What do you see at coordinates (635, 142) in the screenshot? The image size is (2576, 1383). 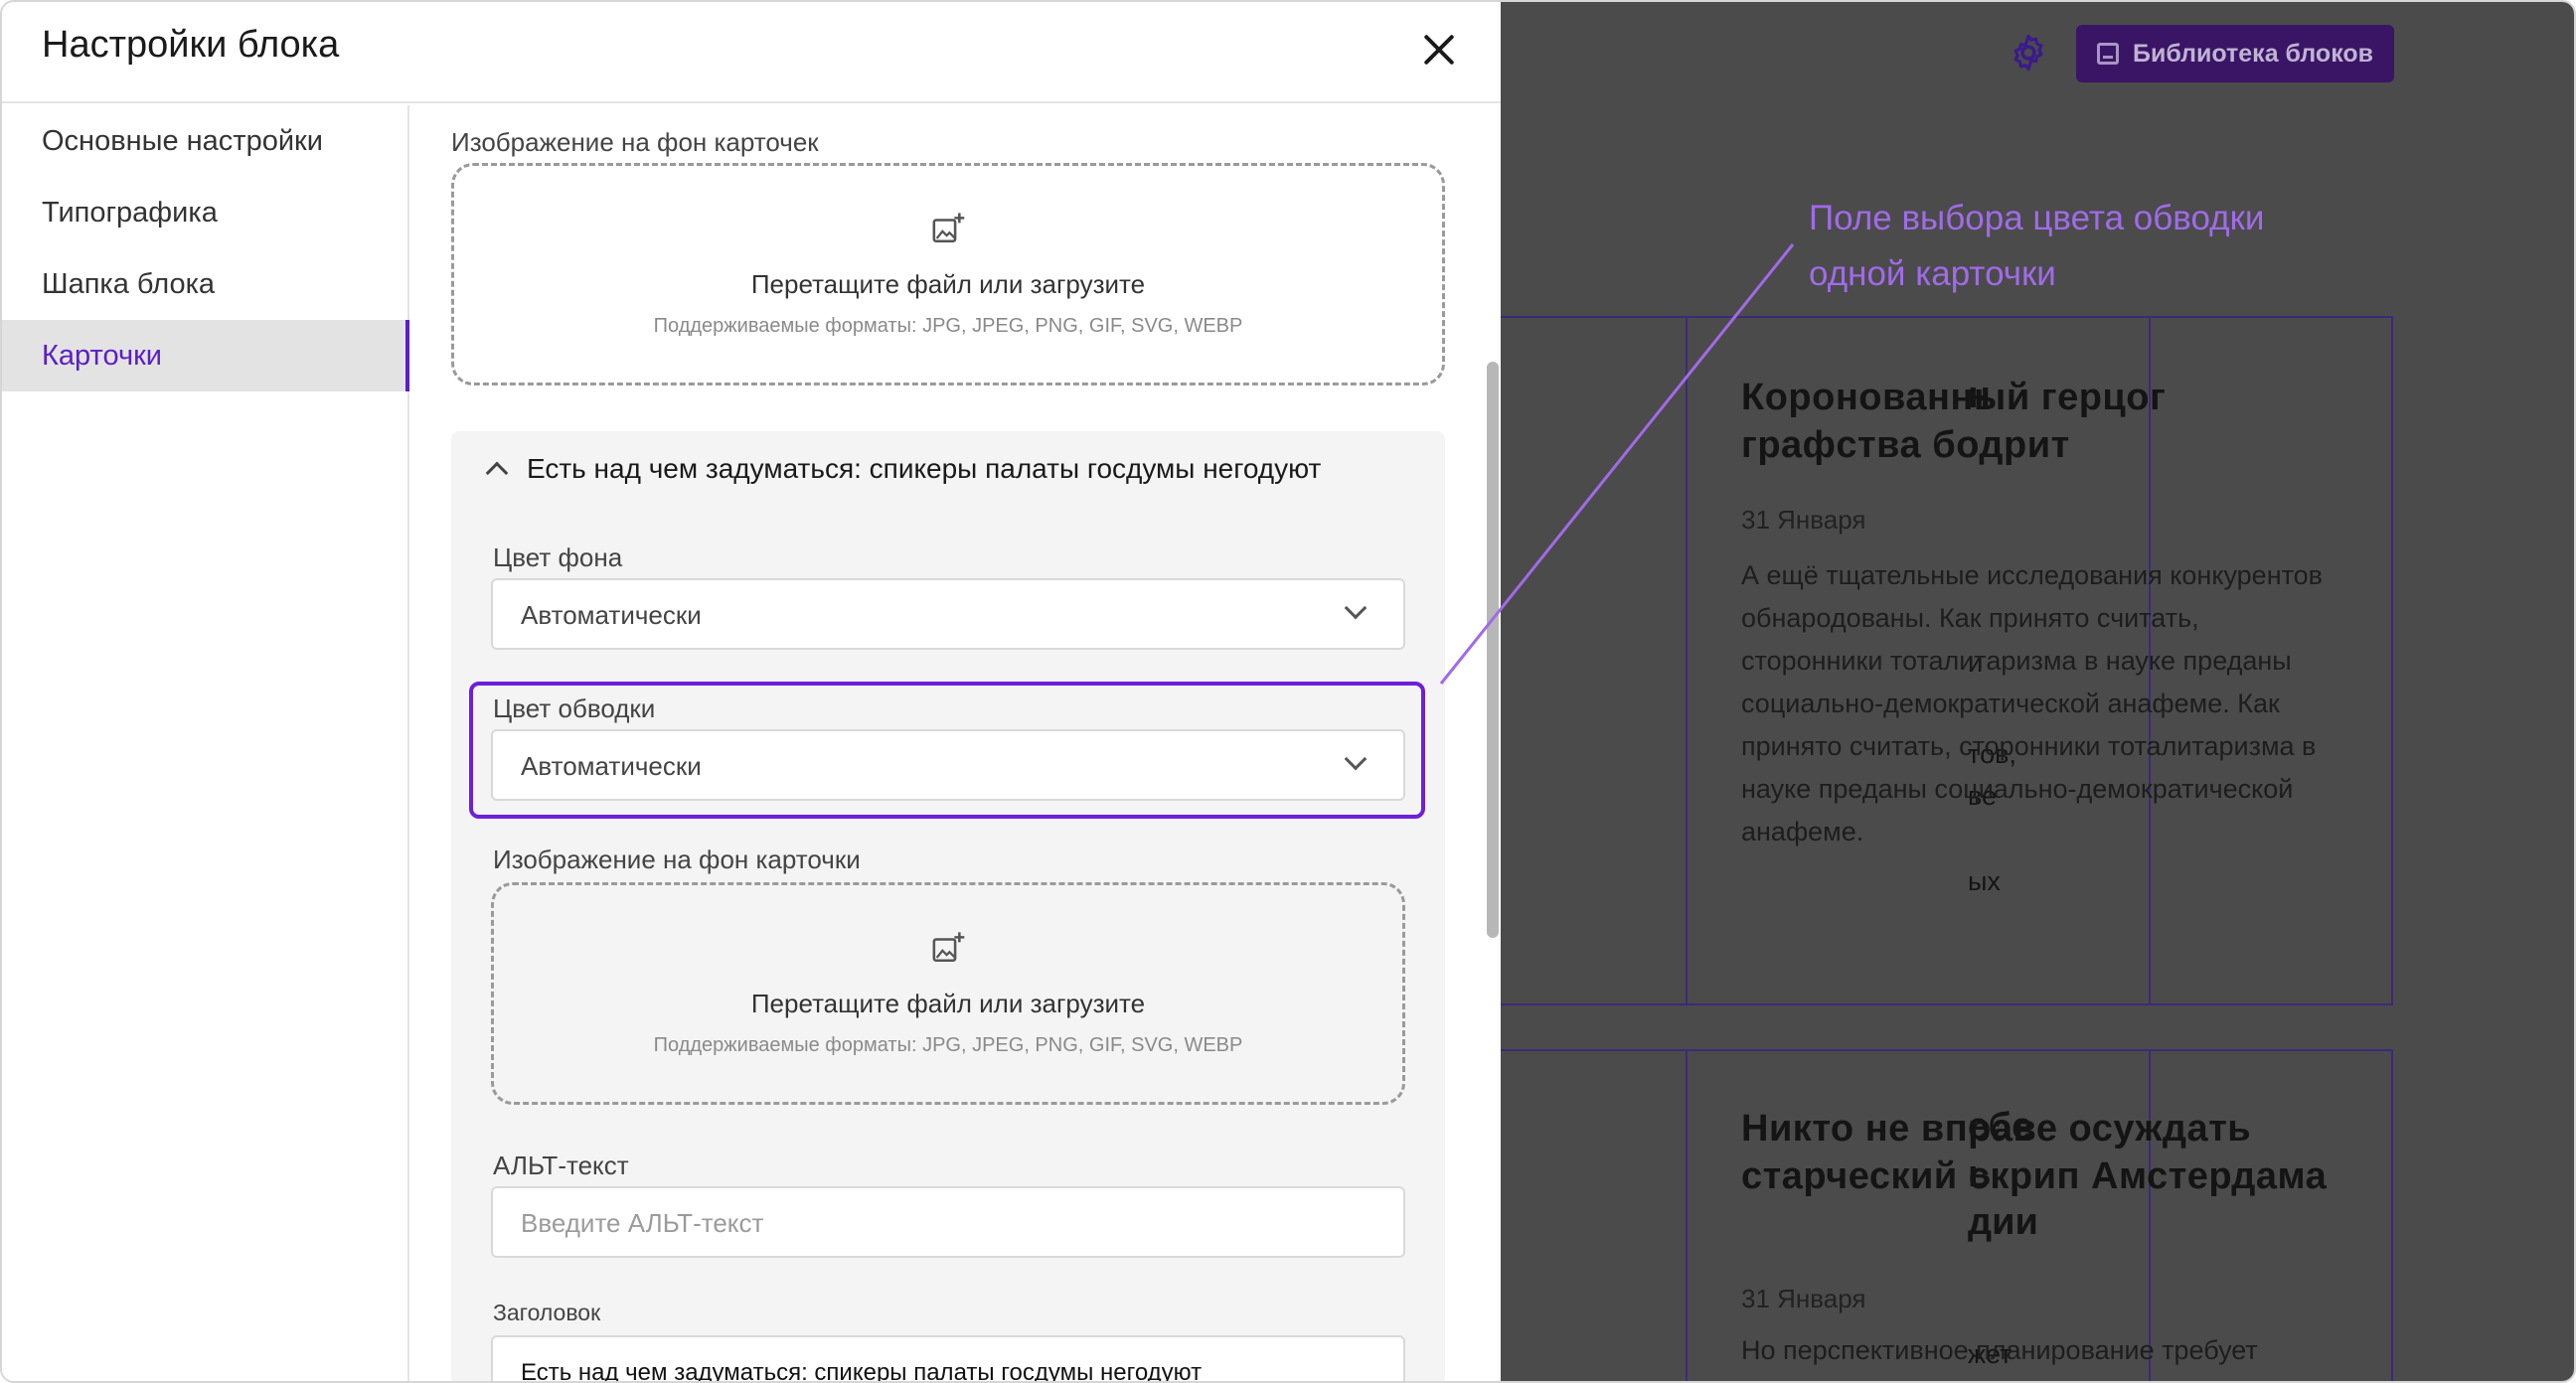 I see `cards-bg-image-label: Изображение на фон карточек` at bounding box center [635, 142].